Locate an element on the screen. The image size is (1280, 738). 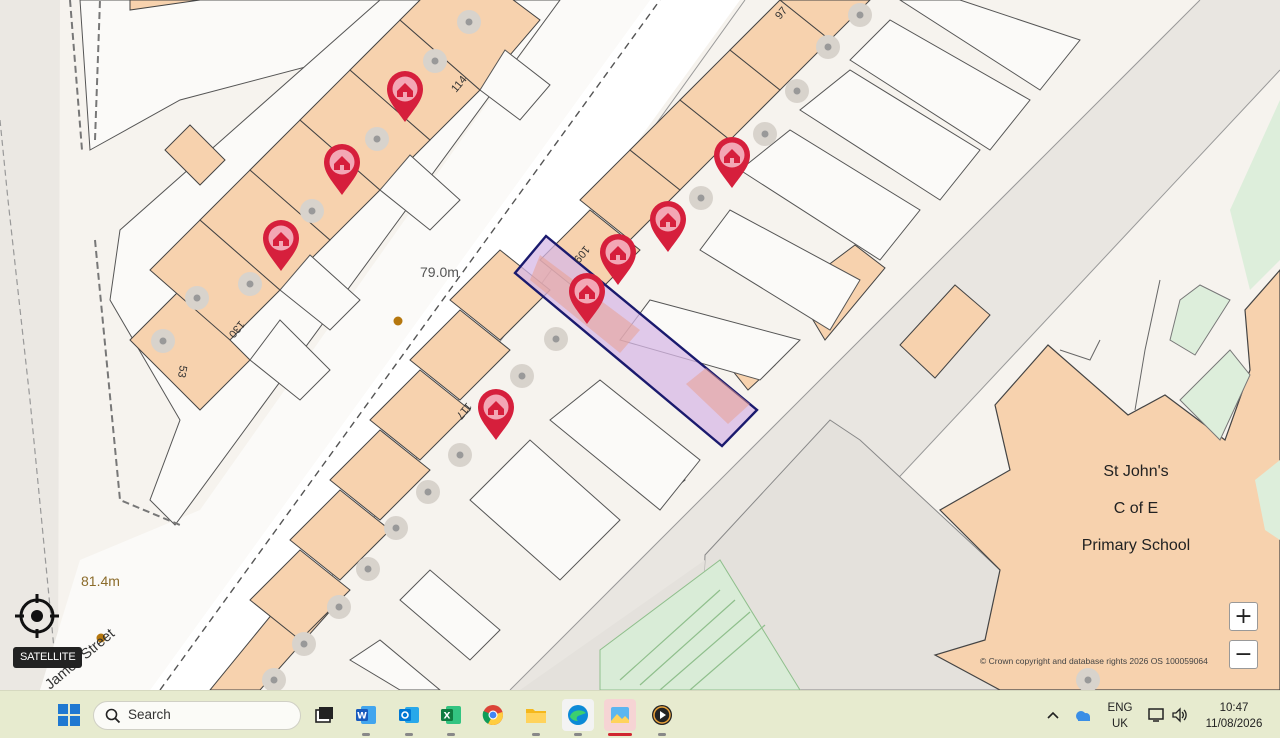
media-player-icon is located at coordinates (662, 715).